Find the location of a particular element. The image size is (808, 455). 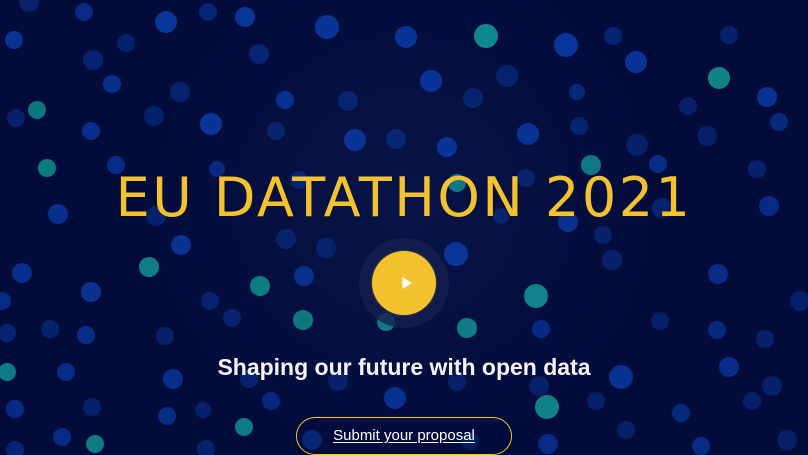

play-button-face is located at coordinates (404, 283).